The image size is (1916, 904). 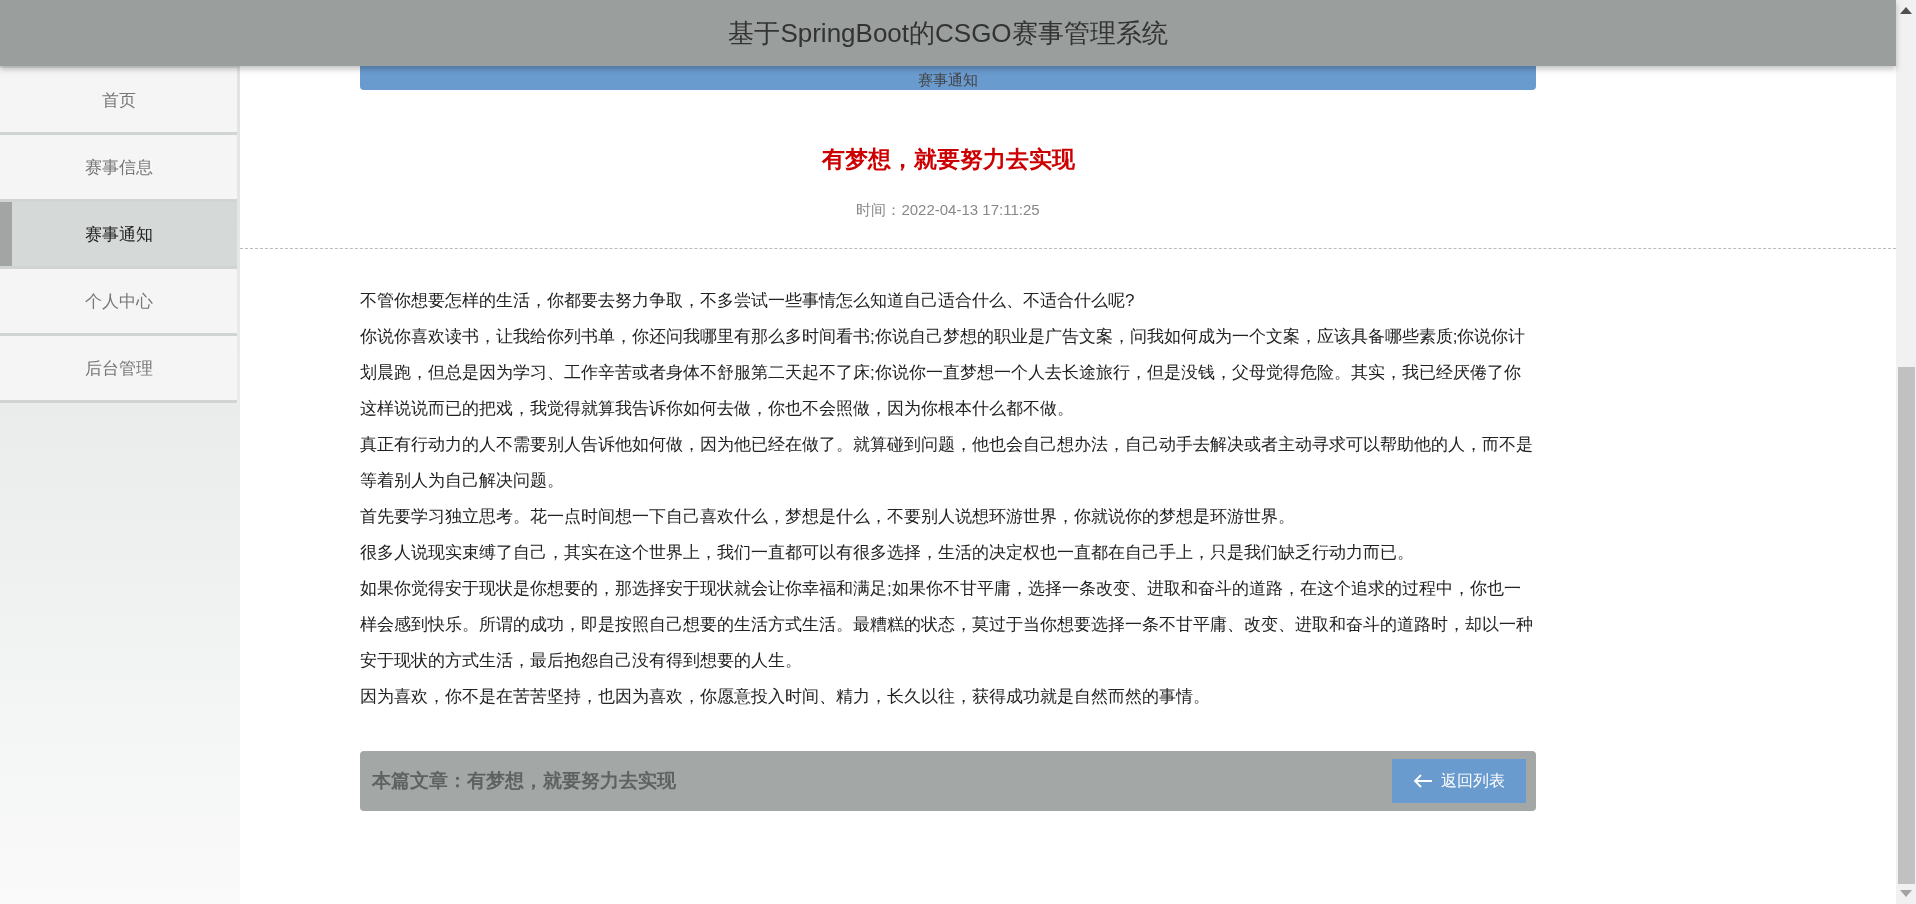 What do you see at coordinates (118, 100) in the screenshot?
I see `sidebar-item: 首页` at bounding box center [118, 100].